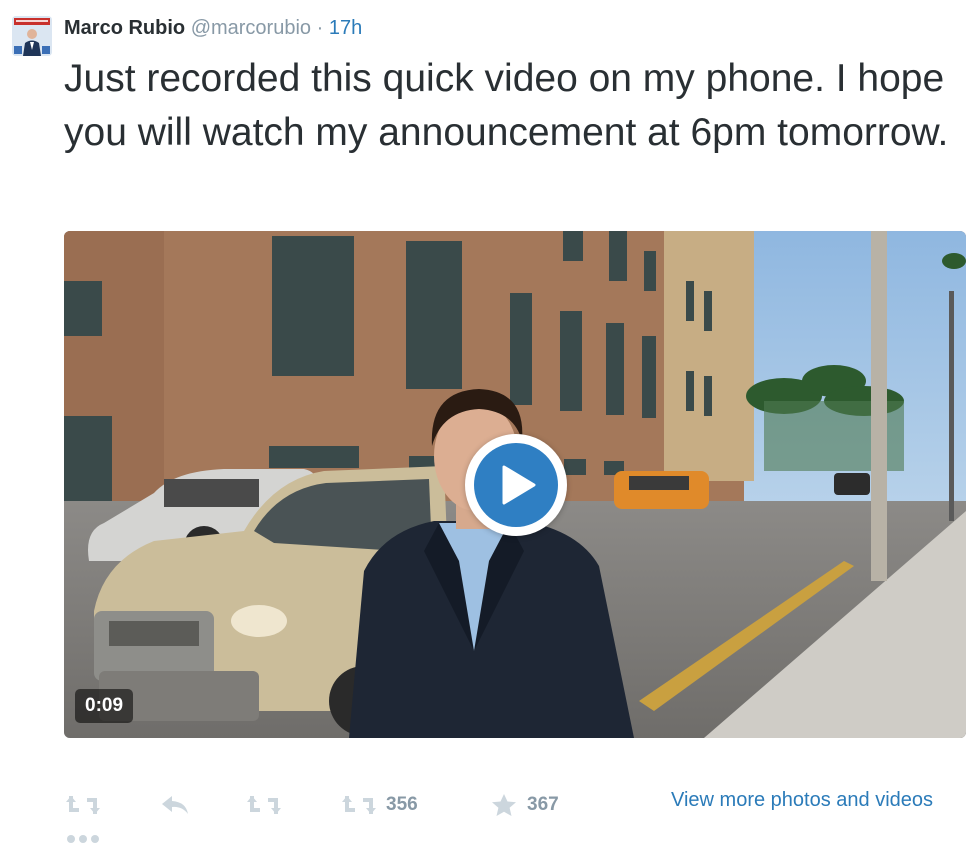 Image resolution: width=980 pixels, height=853 pixels. I want to click on play-button-circle, so click(516, 485).